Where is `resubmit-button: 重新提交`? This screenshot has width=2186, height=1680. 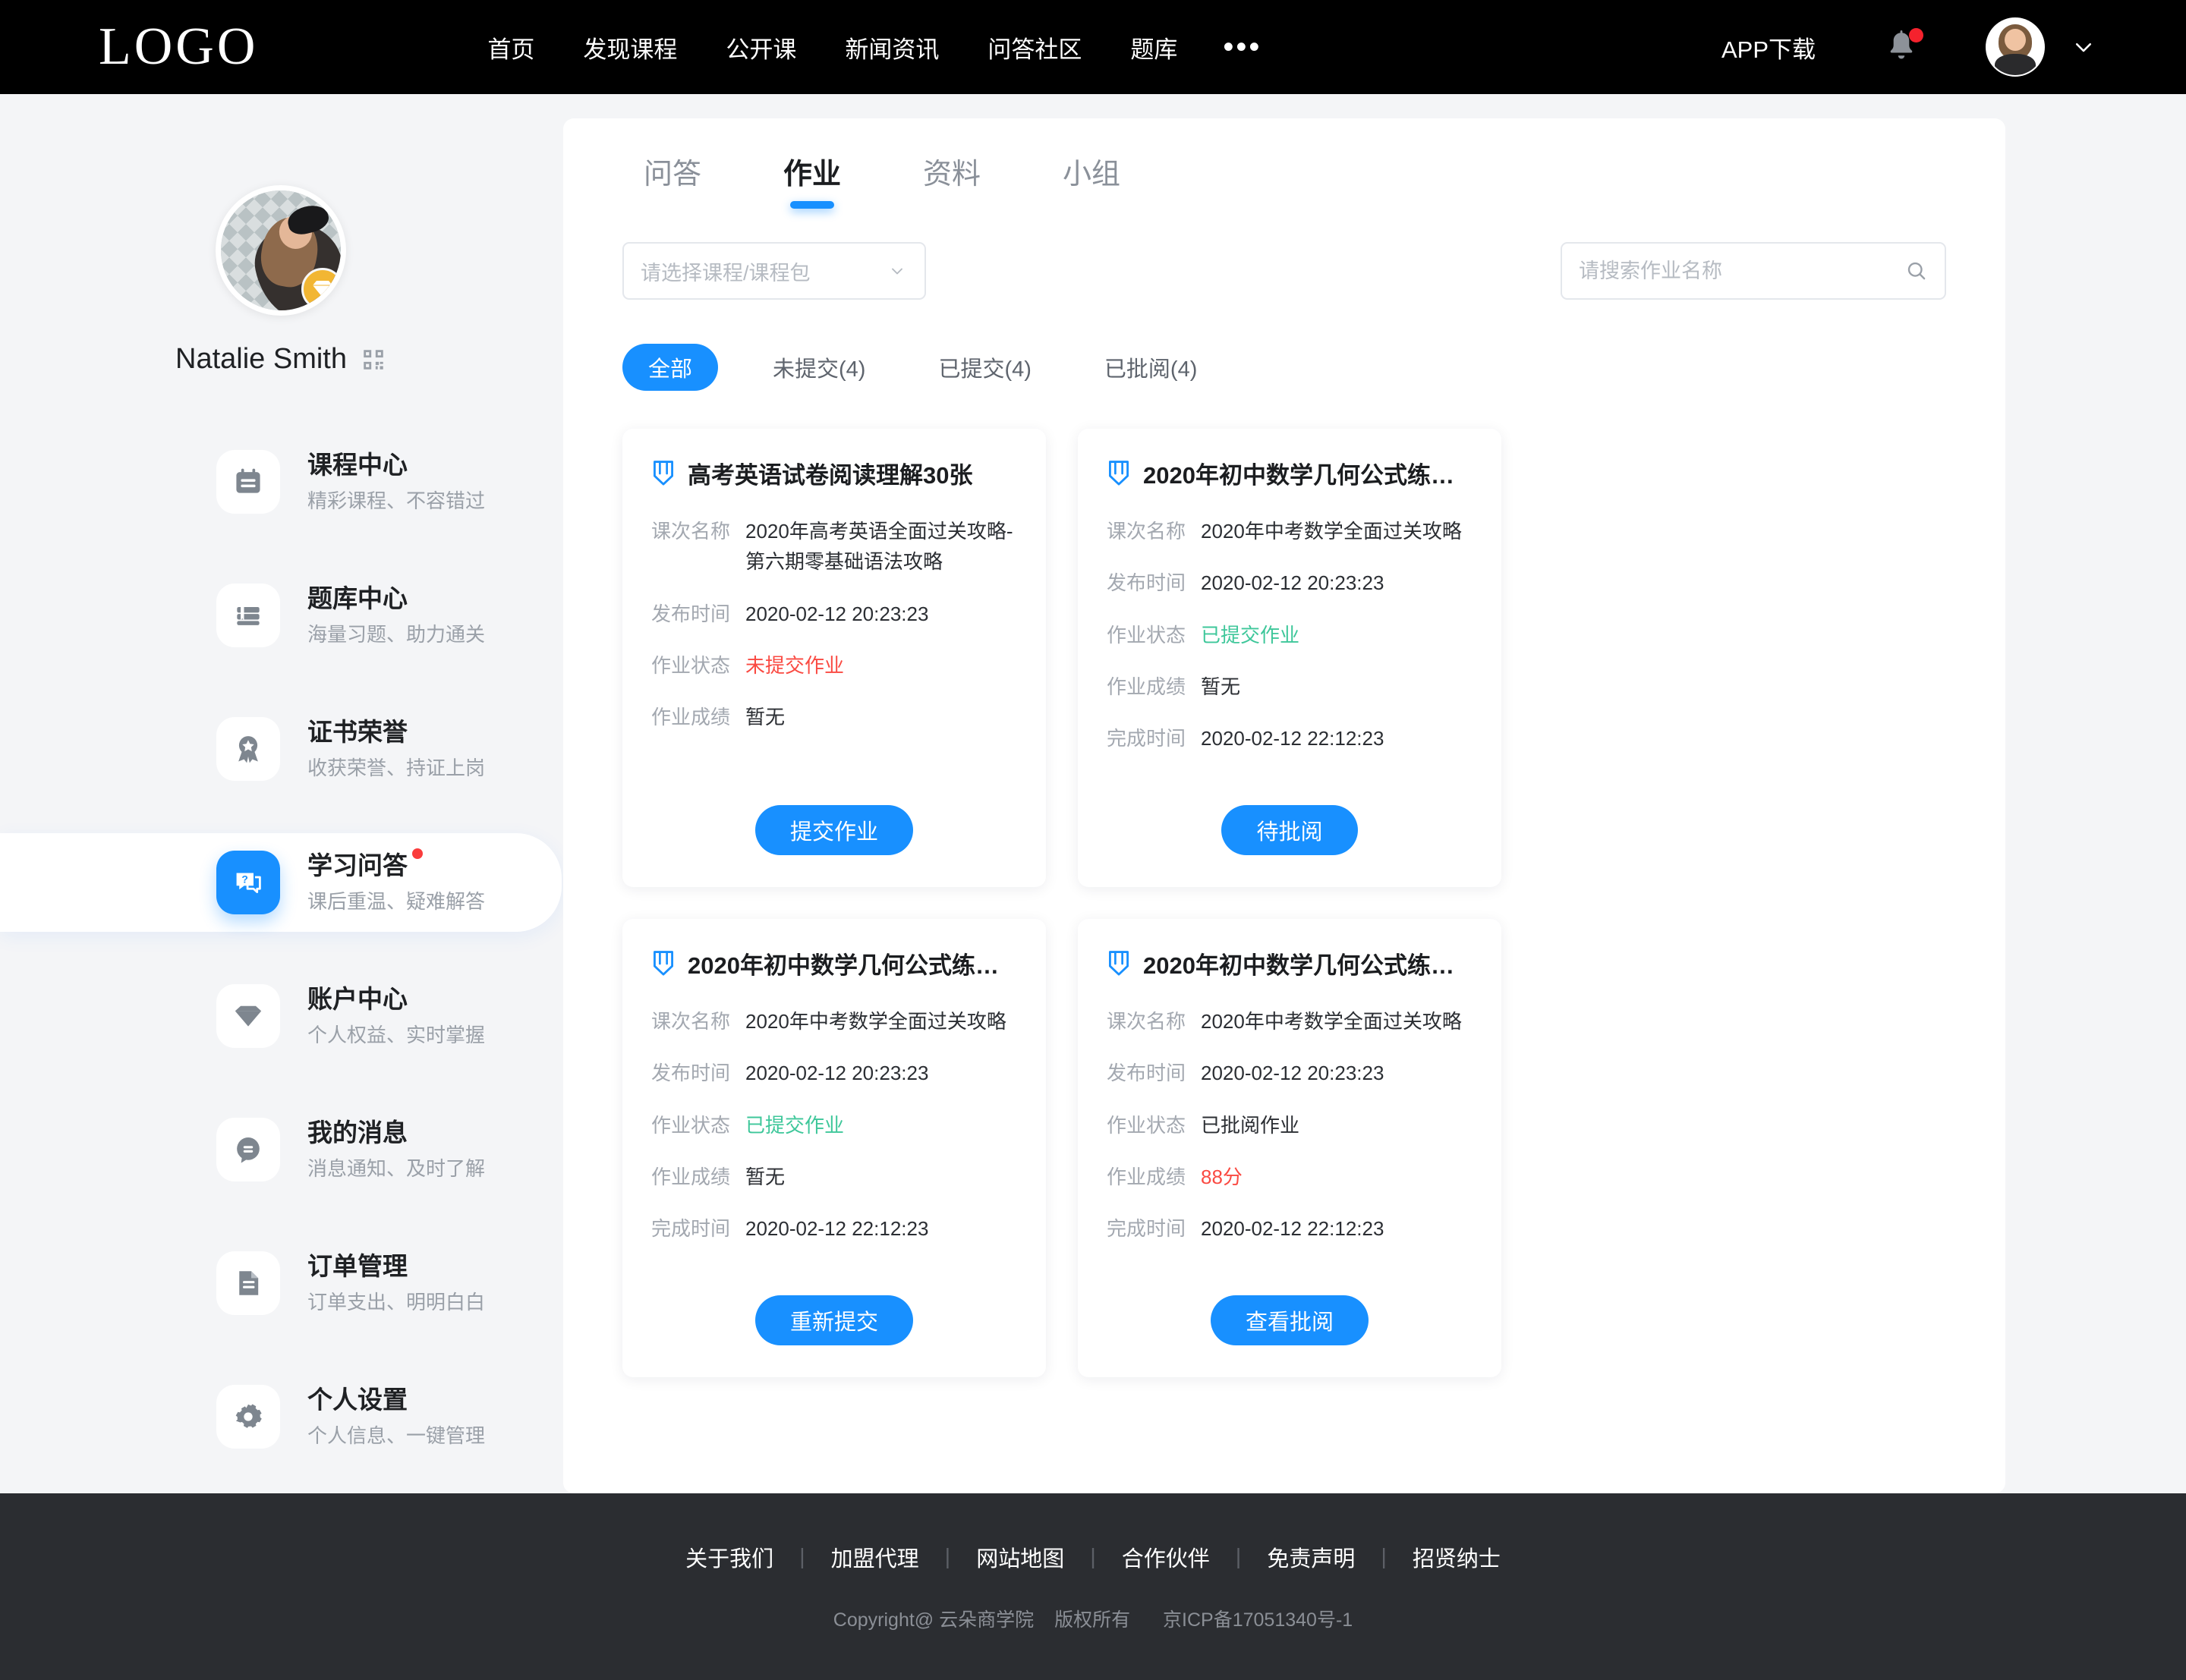
resubmit-button: 重新提交 is located at coordinates (833, 1320).